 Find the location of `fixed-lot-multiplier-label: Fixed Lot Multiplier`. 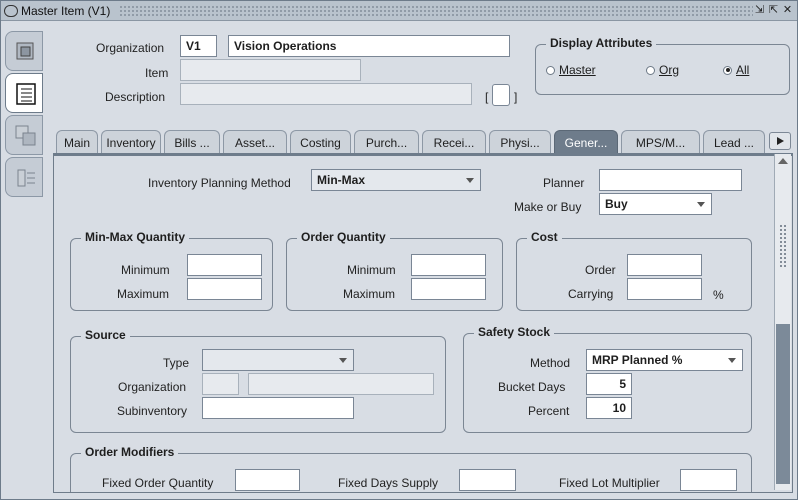

fixed-lot-multiplier-label: Fixed Lot Multiplier is located at coordinates (609, 483).